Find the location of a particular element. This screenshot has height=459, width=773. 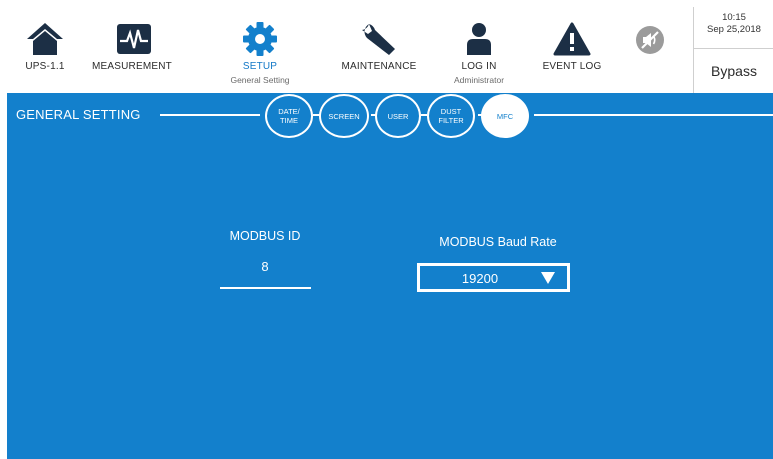

baud-rate-dropdown: 19200 is located at coordinates (493, 277).